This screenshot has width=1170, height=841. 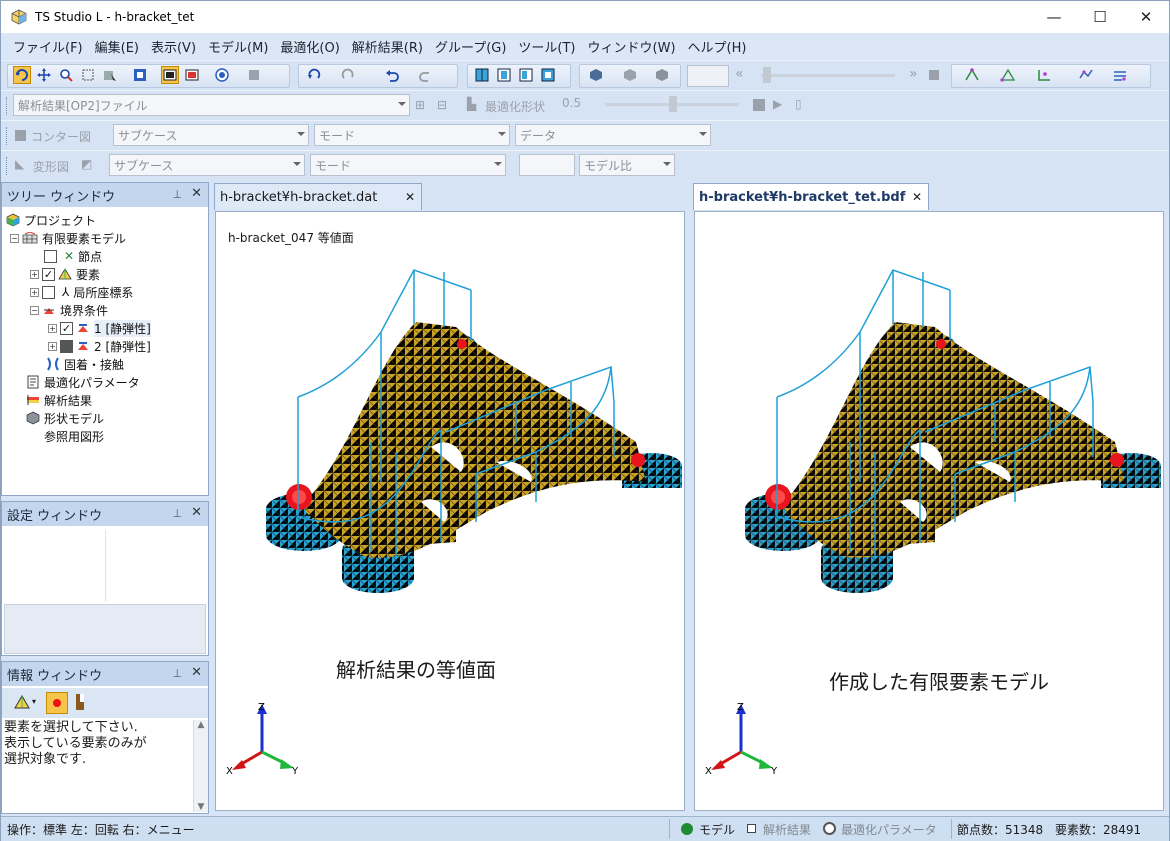 I want to click on contour-icon, so click(x=20, y=135).